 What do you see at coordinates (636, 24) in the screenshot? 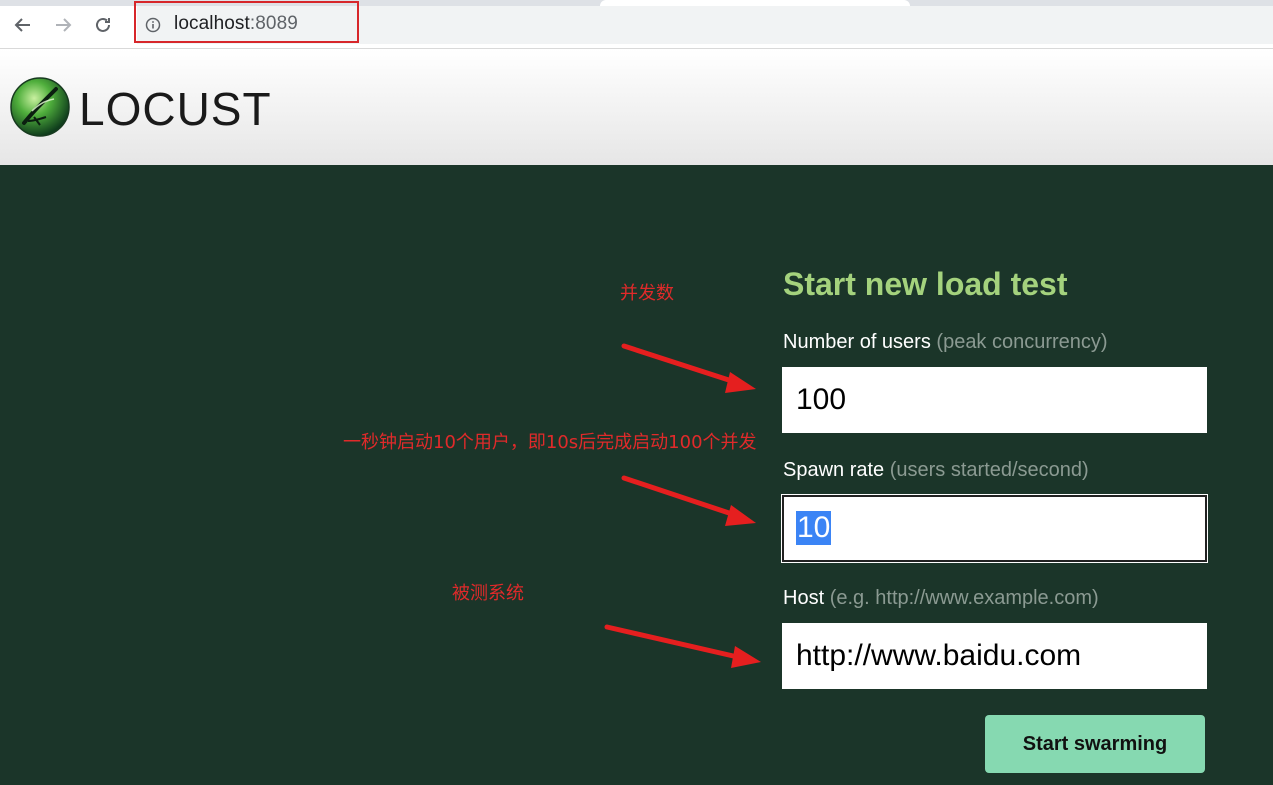
I see `browser-toolbar: localhost:8089` at bounding box center [636, 24].